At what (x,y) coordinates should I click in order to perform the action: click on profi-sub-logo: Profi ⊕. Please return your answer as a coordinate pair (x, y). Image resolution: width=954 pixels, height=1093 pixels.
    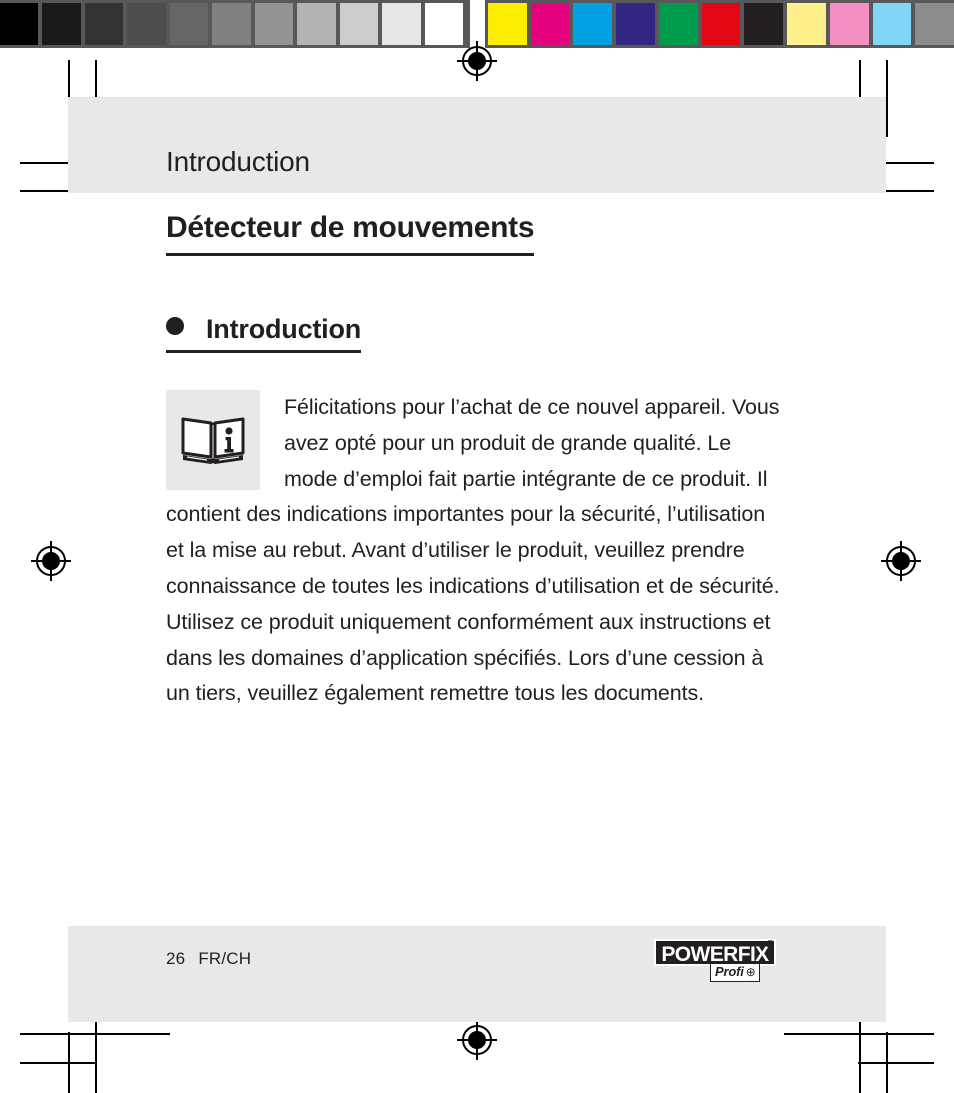
    Looking at the image, I should click on (735, 972).